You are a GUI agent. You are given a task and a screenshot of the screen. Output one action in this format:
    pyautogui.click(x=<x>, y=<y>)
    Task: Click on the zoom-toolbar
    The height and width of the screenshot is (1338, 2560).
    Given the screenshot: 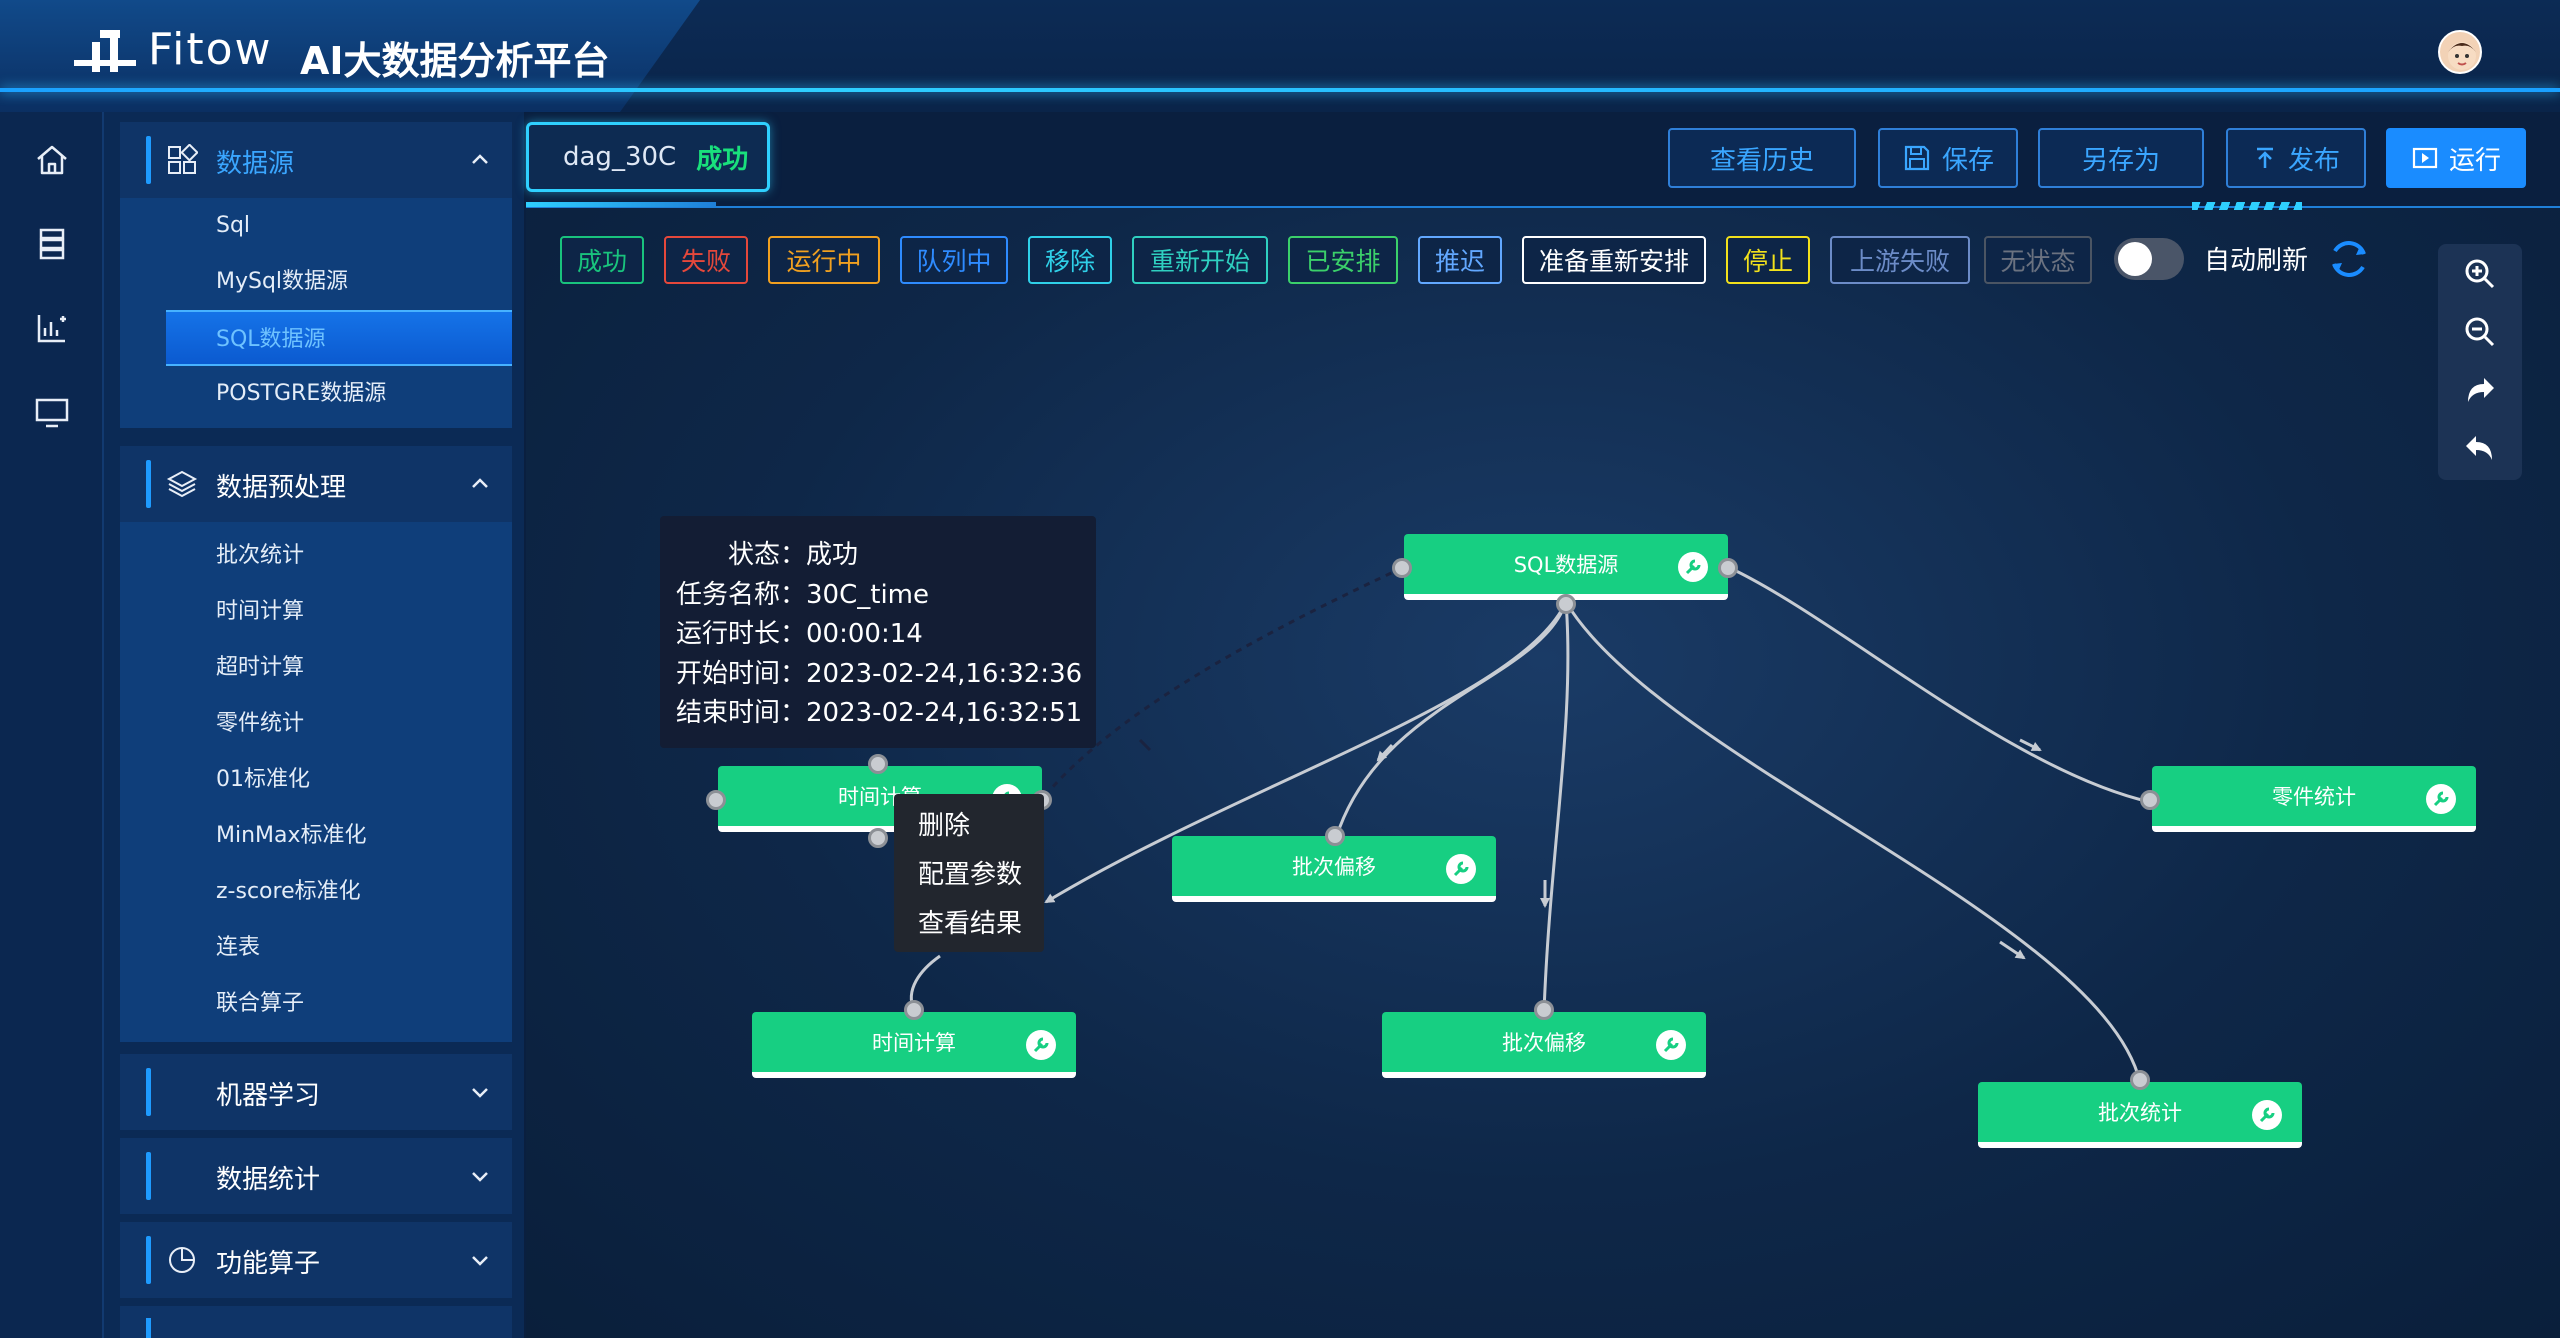 What is the action you would take?
    pyautogui.click(x=2480, y=362)
    